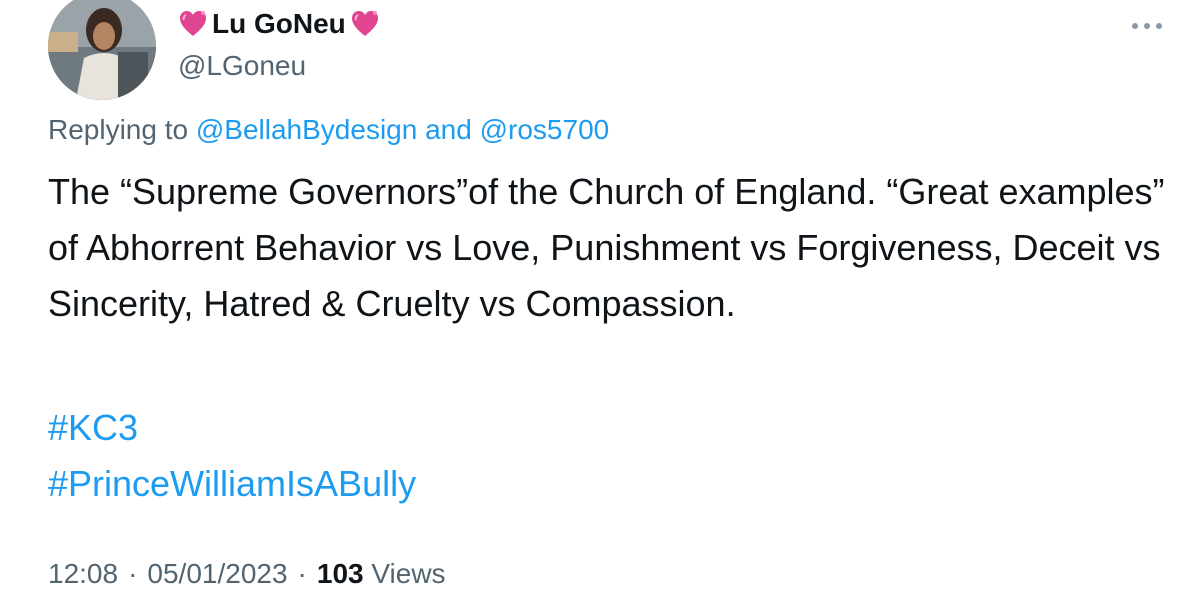 The height and width of the screenshot is (608, 1200). I want to click on display-name-row: Lu GoNeu, so click(279, 24).